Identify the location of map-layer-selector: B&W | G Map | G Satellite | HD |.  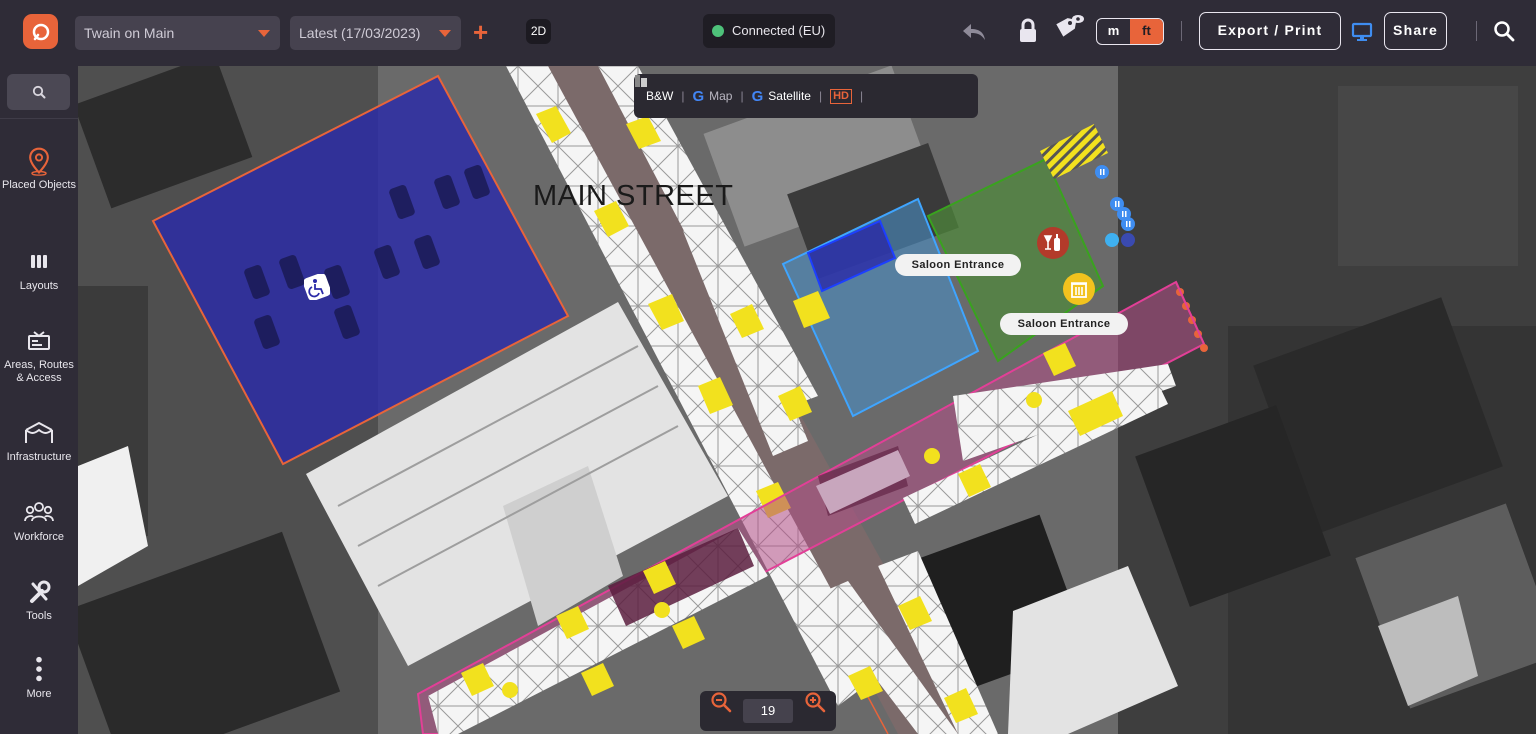
(806, 96).